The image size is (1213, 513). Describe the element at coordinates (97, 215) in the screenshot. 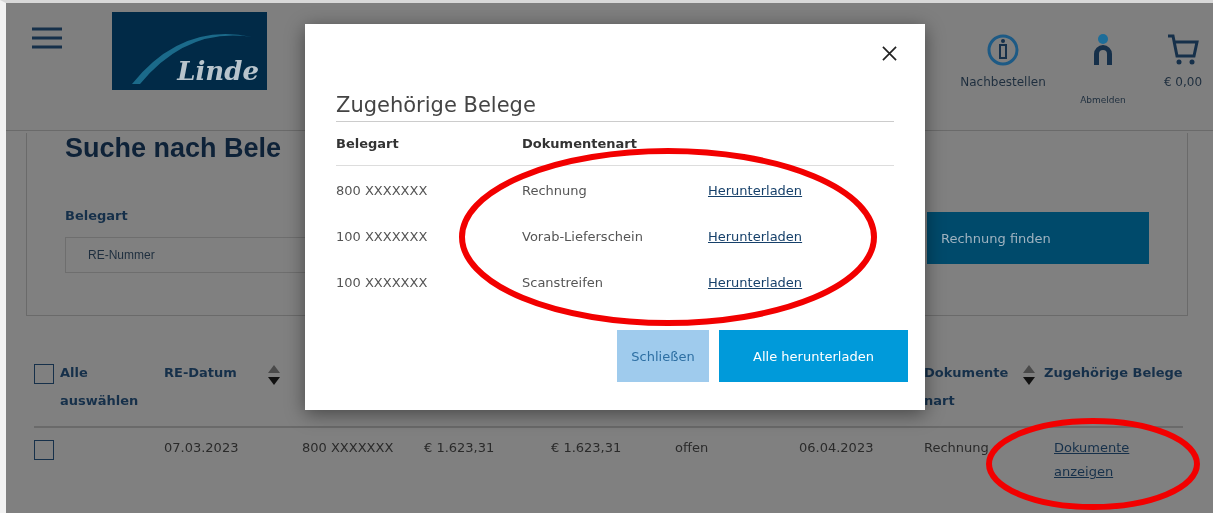

I see `field-label: Belegart` at that location.